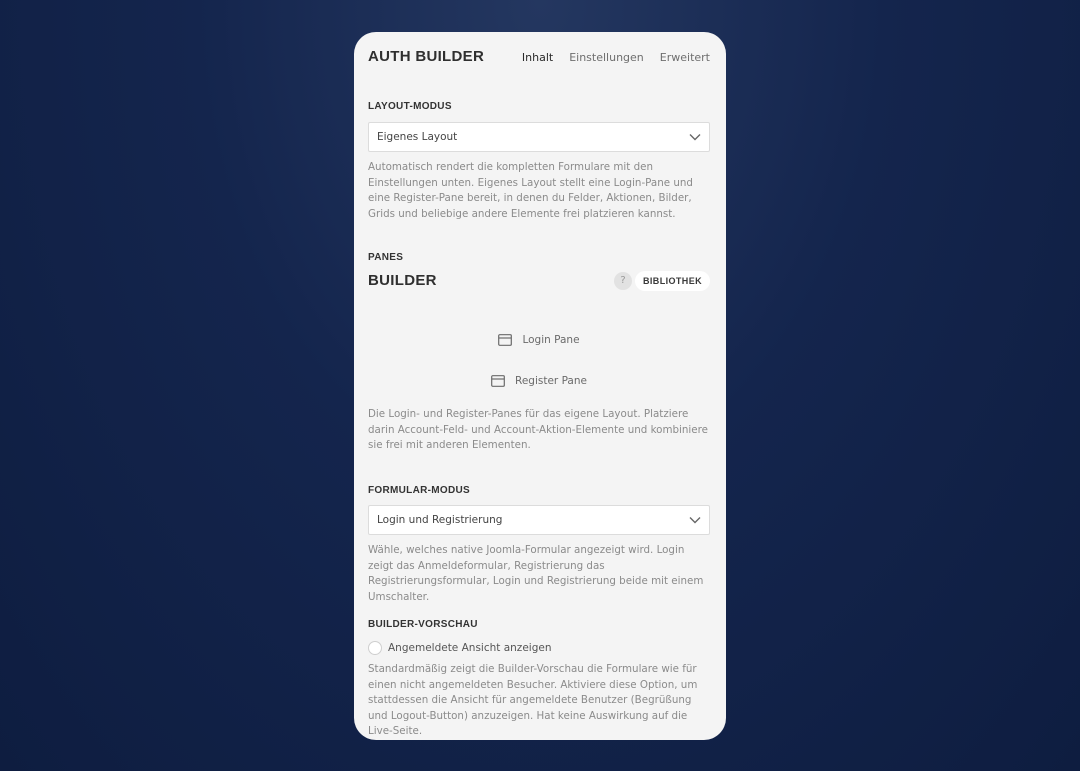 This screenshot has height=771, width=1080. I want to click on logged-in-view-toggle: Angemeldete Ansicht anzeigen, so click(539, 648).